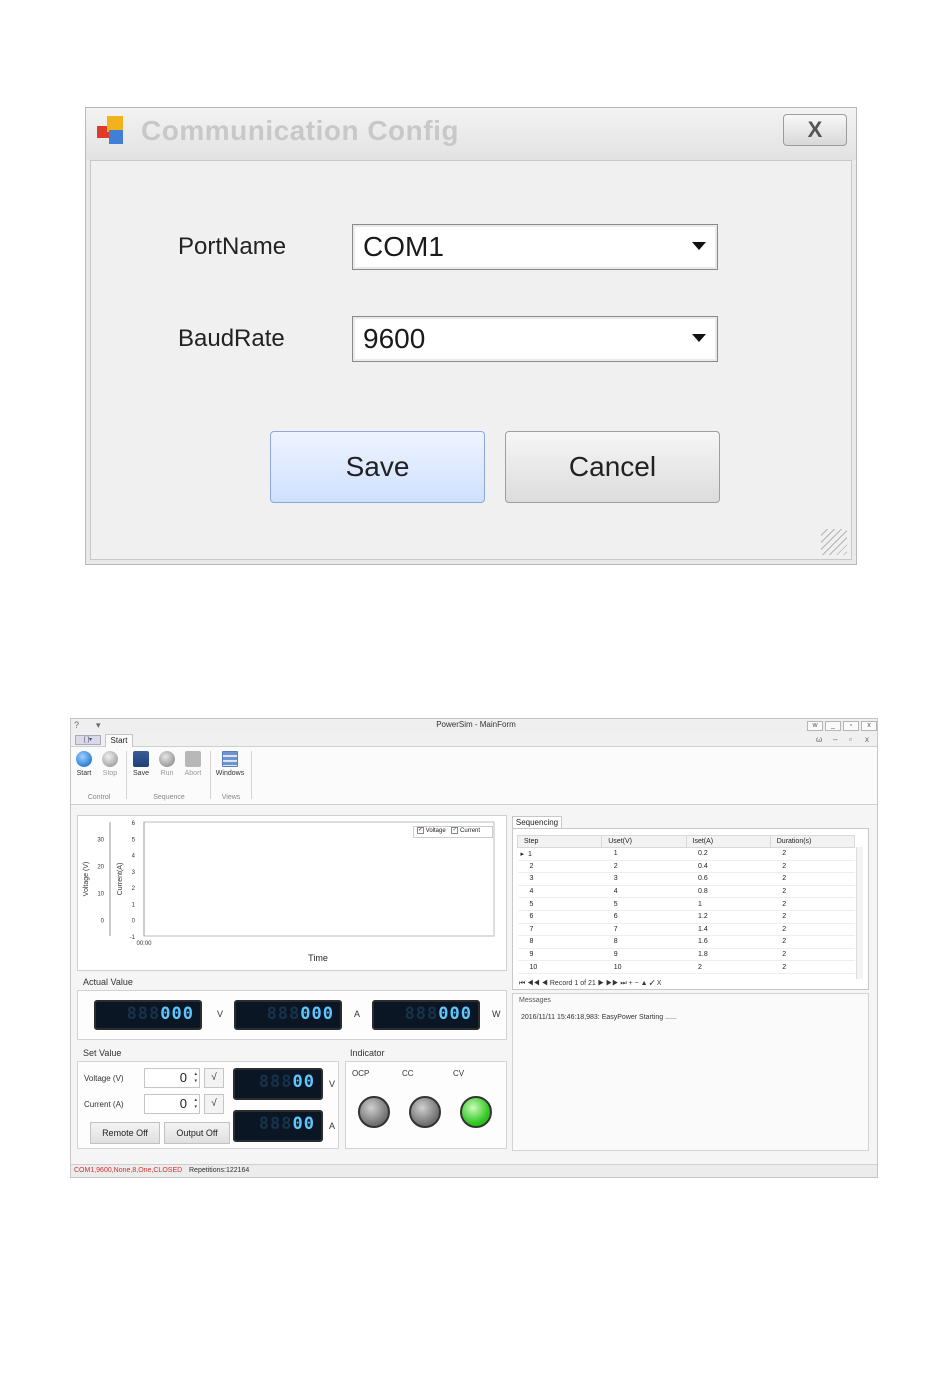  I want to click on voltage-tick-label: 20, so click(100, 867).